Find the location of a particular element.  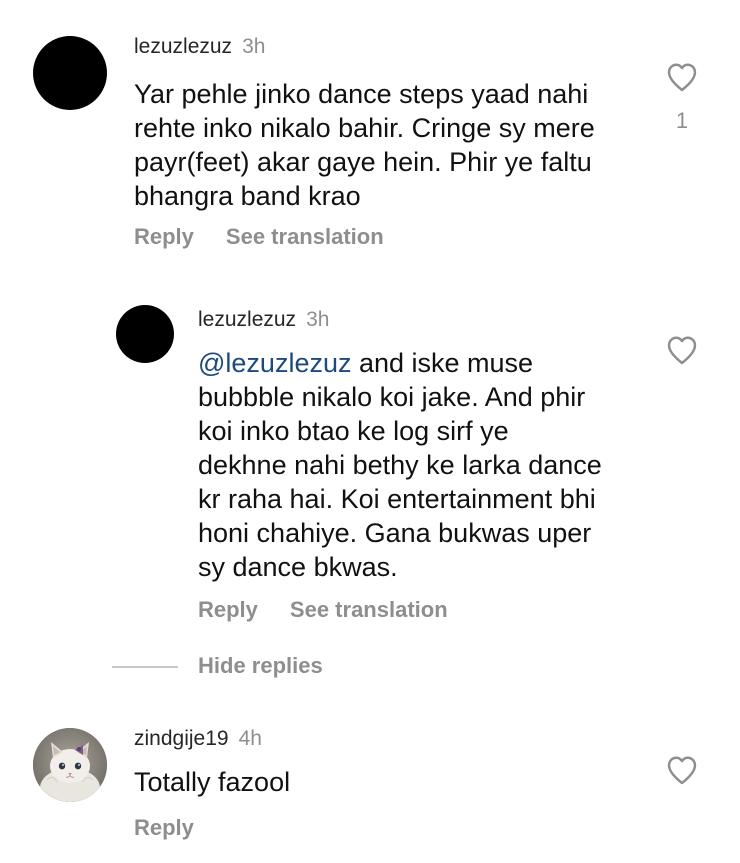

comment-text-line: koi inko btao ke log sirf ye is located at coordinates (353, 431).